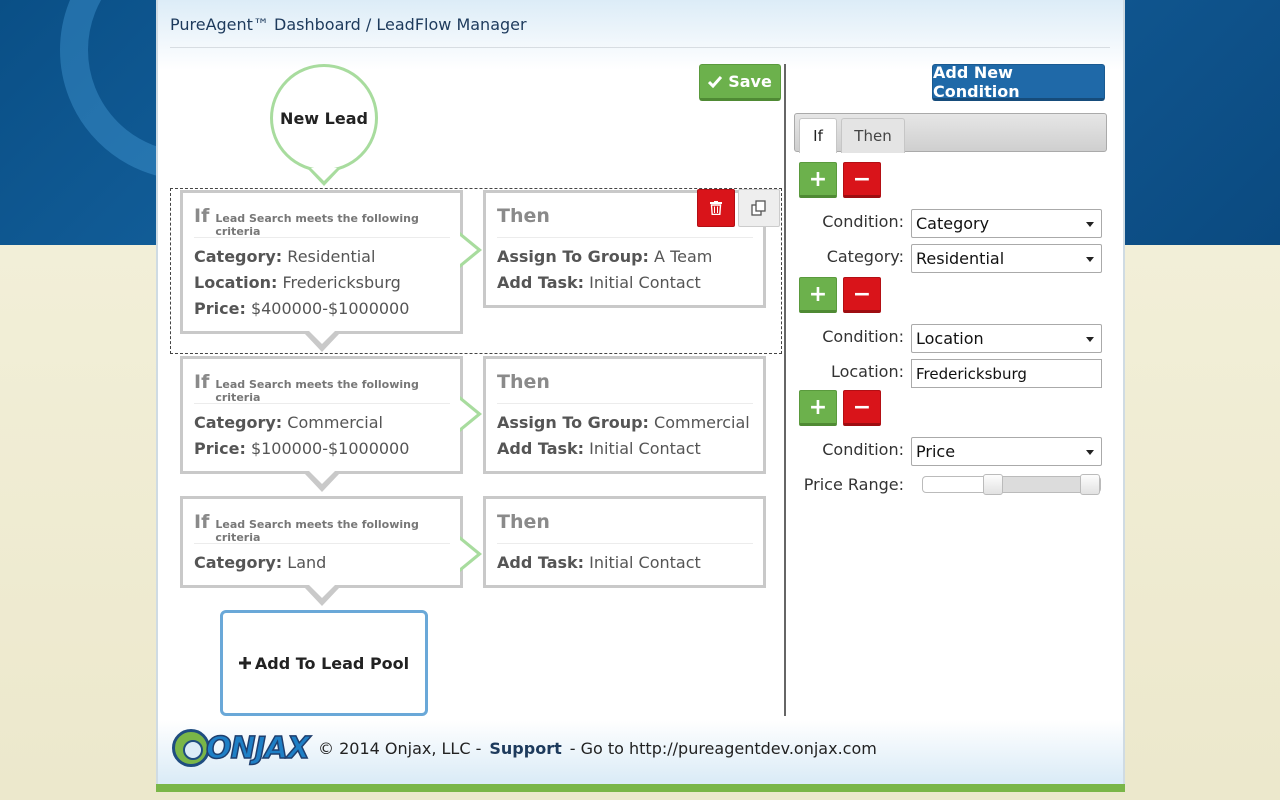 The height and width of the screenshot is (800, 1280). I want to click on add-to-lead-pool-node: Add To Lead Pool, so click(324, 663).